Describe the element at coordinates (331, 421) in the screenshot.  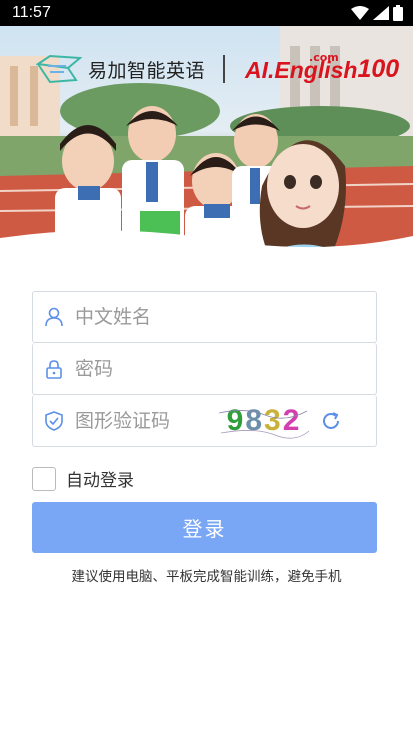
I see `refresh-icon` at that location.